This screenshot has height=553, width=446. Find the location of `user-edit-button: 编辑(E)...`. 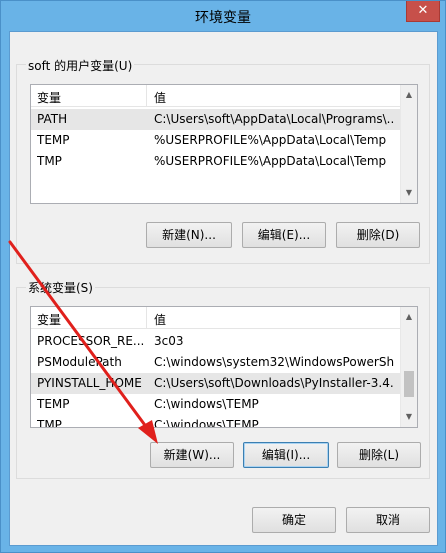

user-edit-button: 编辑(E)... is located at coordinates (284, 235).